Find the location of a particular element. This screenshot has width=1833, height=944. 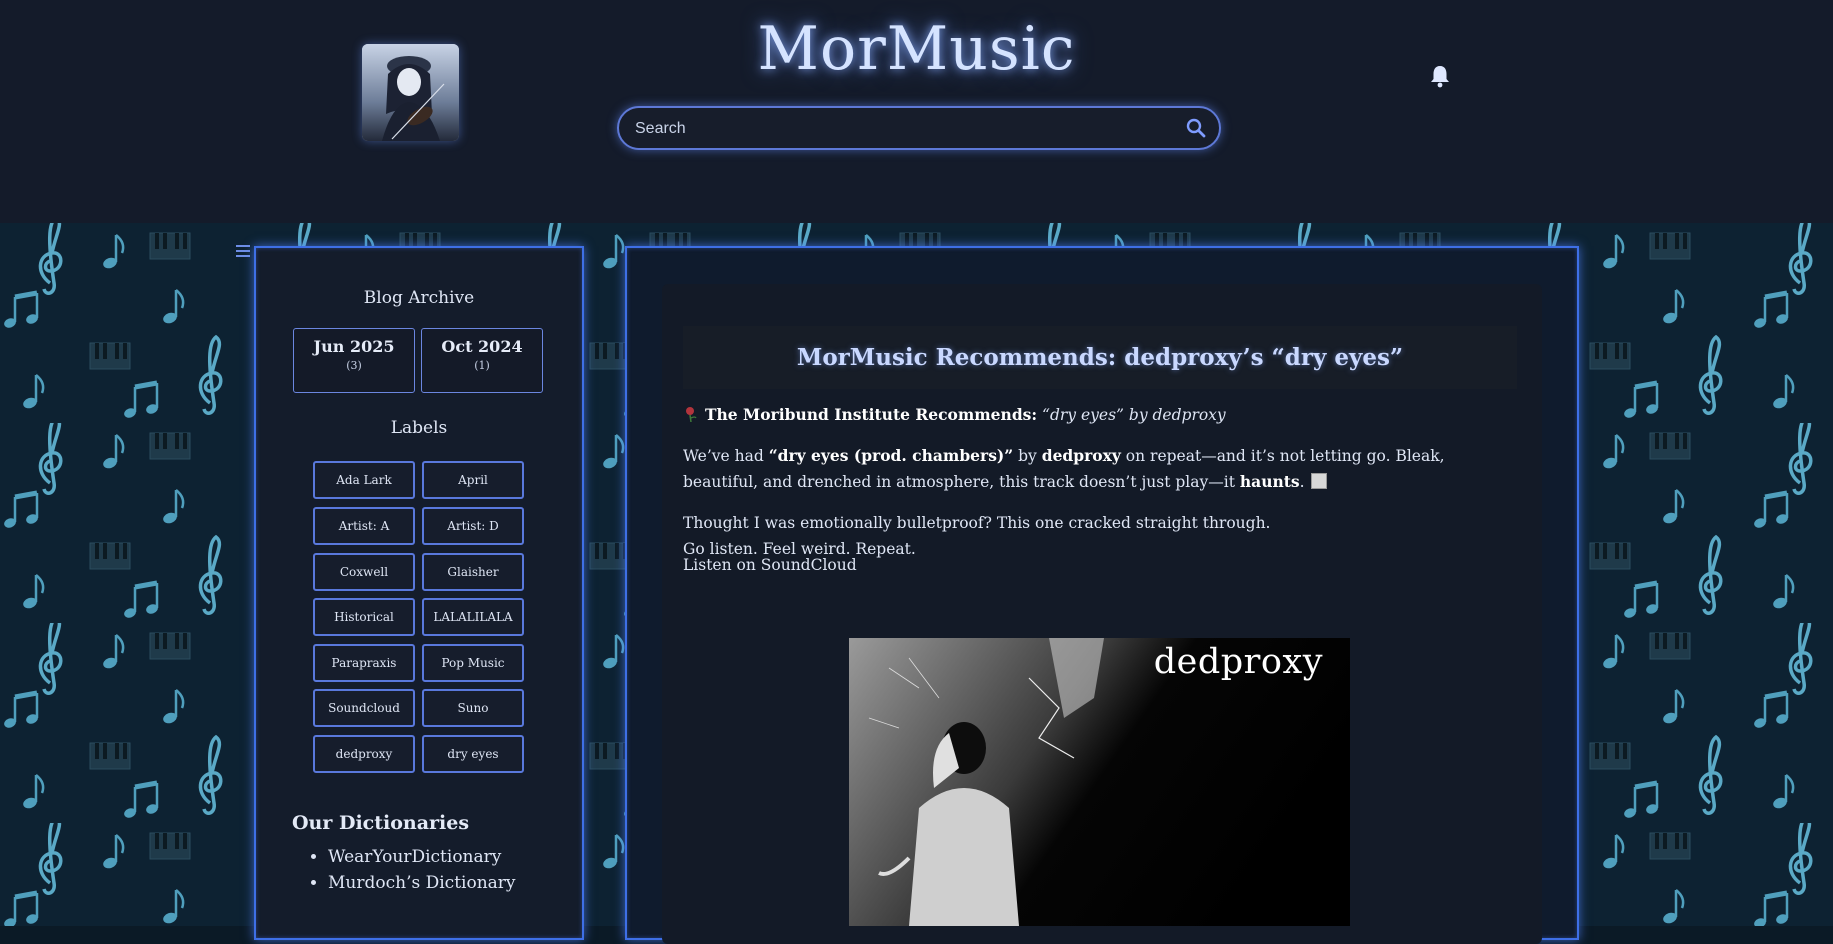

paper-icon is located at coordinates (1318, 481).